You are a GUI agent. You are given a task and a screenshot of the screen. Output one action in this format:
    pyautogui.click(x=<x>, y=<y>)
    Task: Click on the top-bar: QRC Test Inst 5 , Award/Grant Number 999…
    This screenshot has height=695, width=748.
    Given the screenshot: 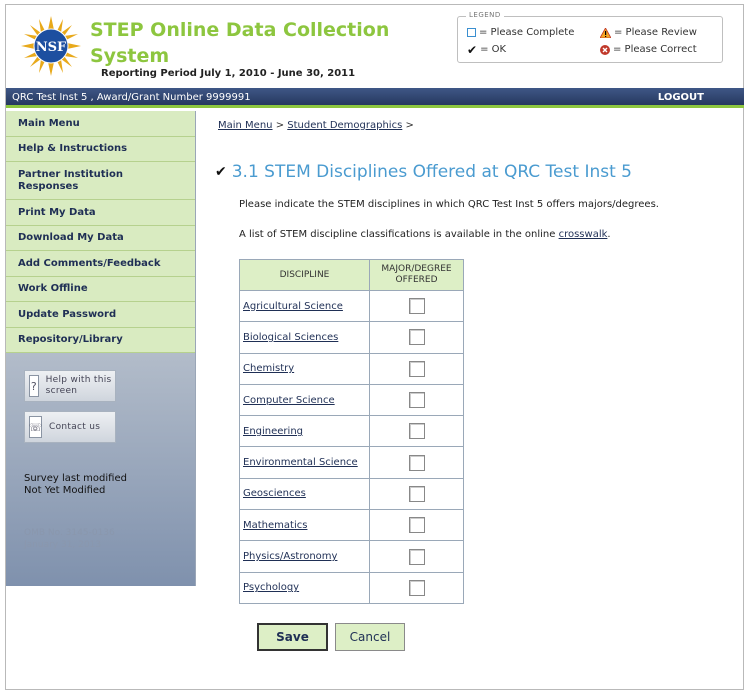 What is the action you would take?
    pyautogui.click(x=375, y=98)
    